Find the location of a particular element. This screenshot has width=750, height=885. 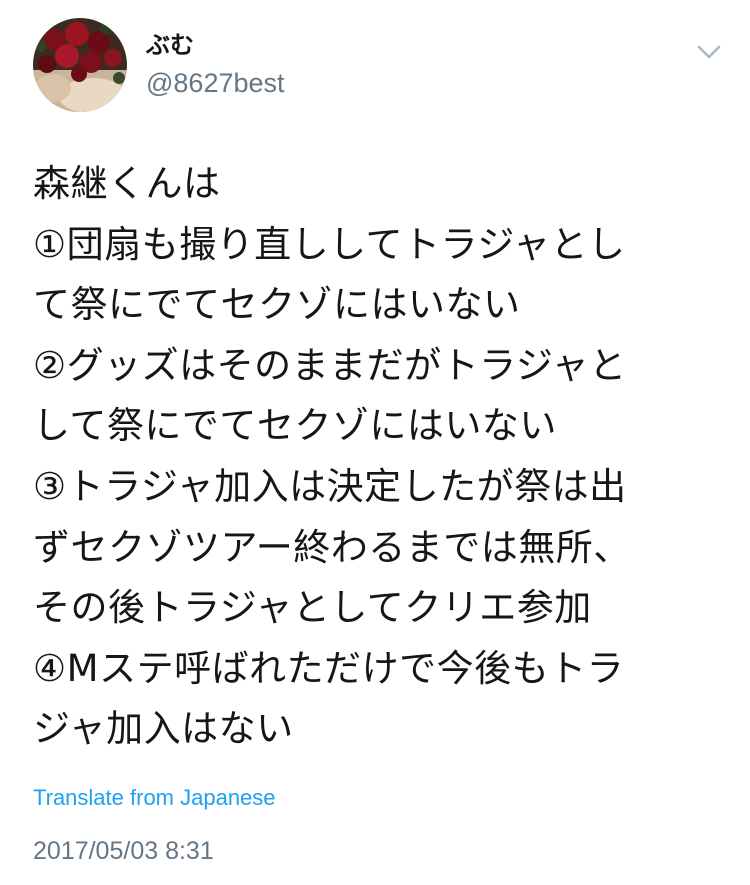

tweet-text-line: ずセクゾツアー終わるまでは無所、 is located at coordinates (332, 547).